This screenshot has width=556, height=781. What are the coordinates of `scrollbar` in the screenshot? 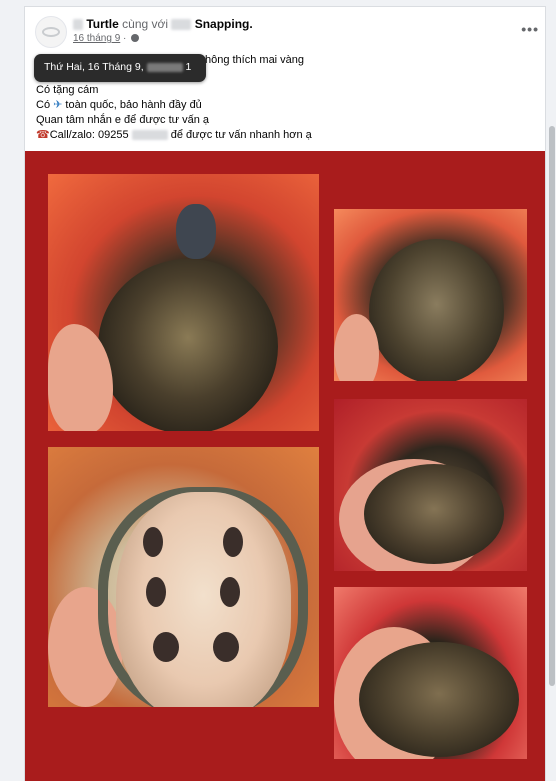 It's located at (552, 393).